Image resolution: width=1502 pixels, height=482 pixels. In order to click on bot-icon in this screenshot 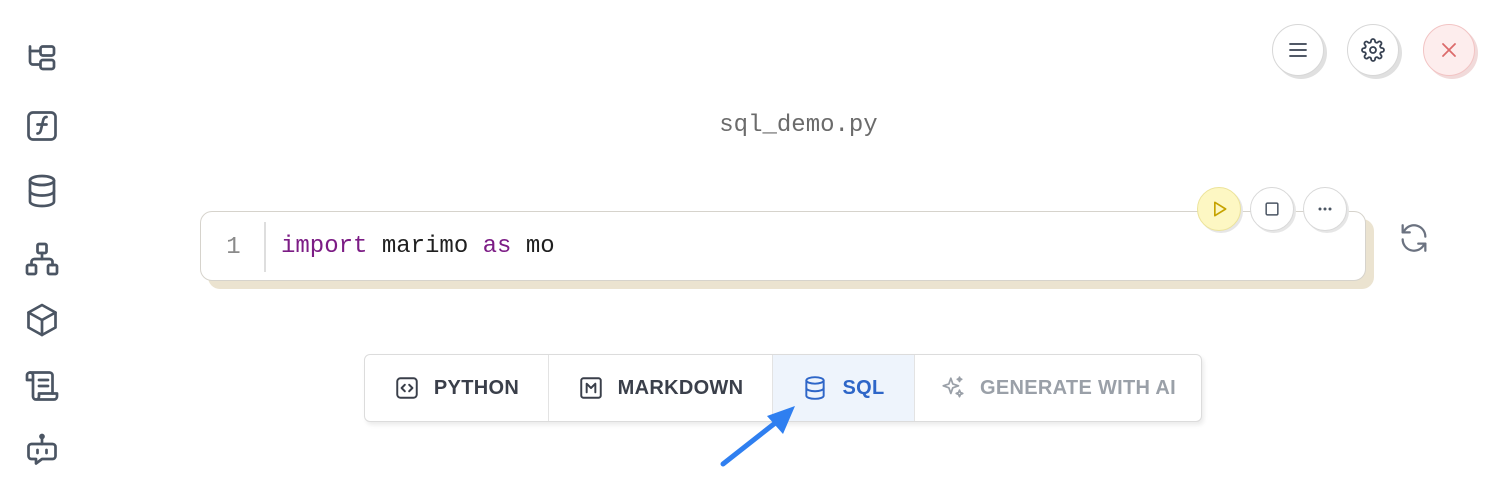, I will do `click(42, 450)`.